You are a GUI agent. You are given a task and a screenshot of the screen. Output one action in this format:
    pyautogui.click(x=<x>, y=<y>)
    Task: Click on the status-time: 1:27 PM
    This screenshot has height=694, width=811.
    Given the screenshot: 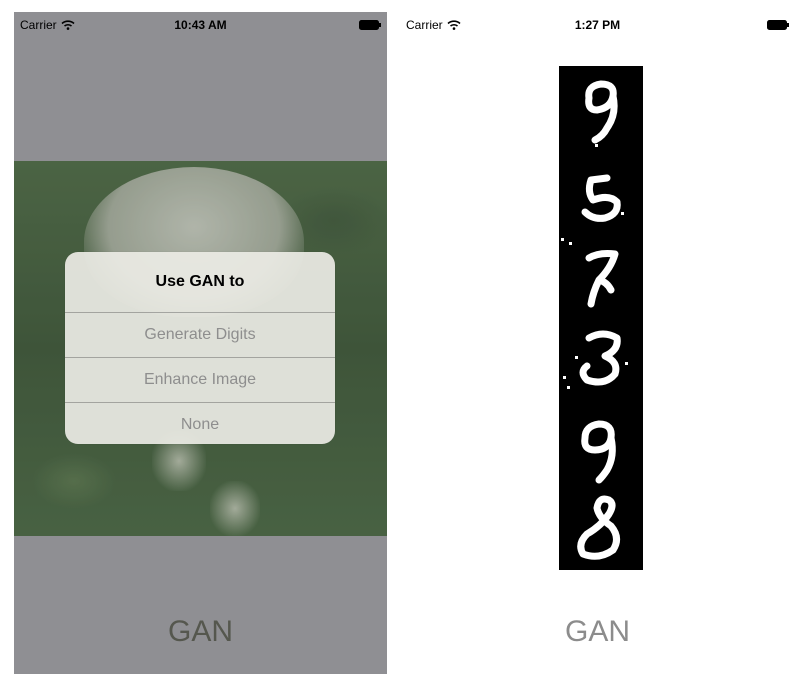 What is the action you would take?
    pyautogui.click(x=597, y=25)
    